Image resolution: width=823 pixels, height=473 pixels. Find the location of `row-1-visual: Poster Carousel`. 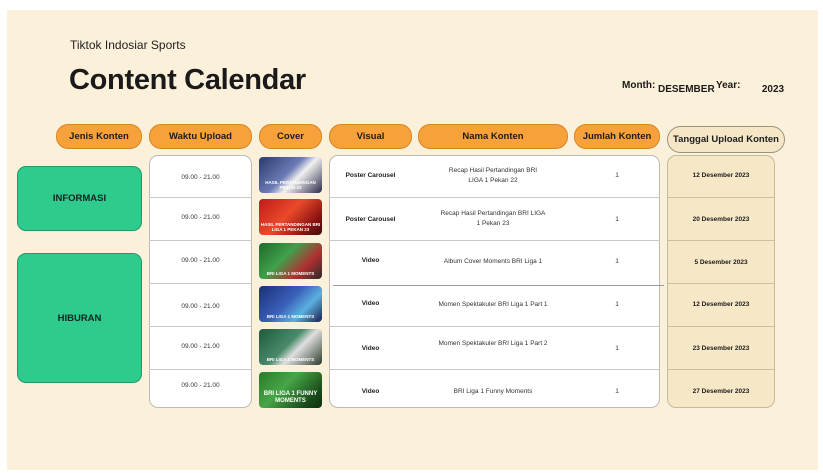

row-1-visual: Poster Carousel is located at coordinates (370, 175).